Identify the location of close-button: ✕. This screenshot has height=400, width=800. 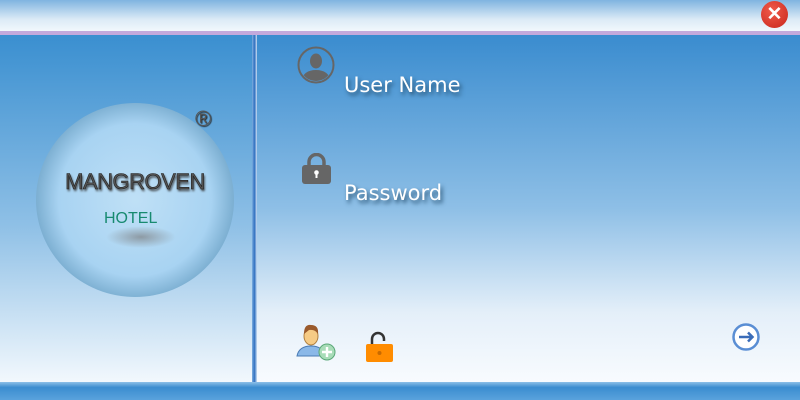
(774, 14).